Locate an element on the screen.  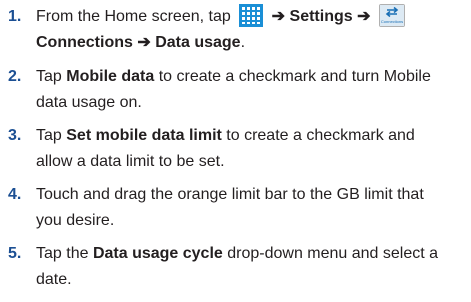
settings-label: Settings is located at coordinates (321, 16).